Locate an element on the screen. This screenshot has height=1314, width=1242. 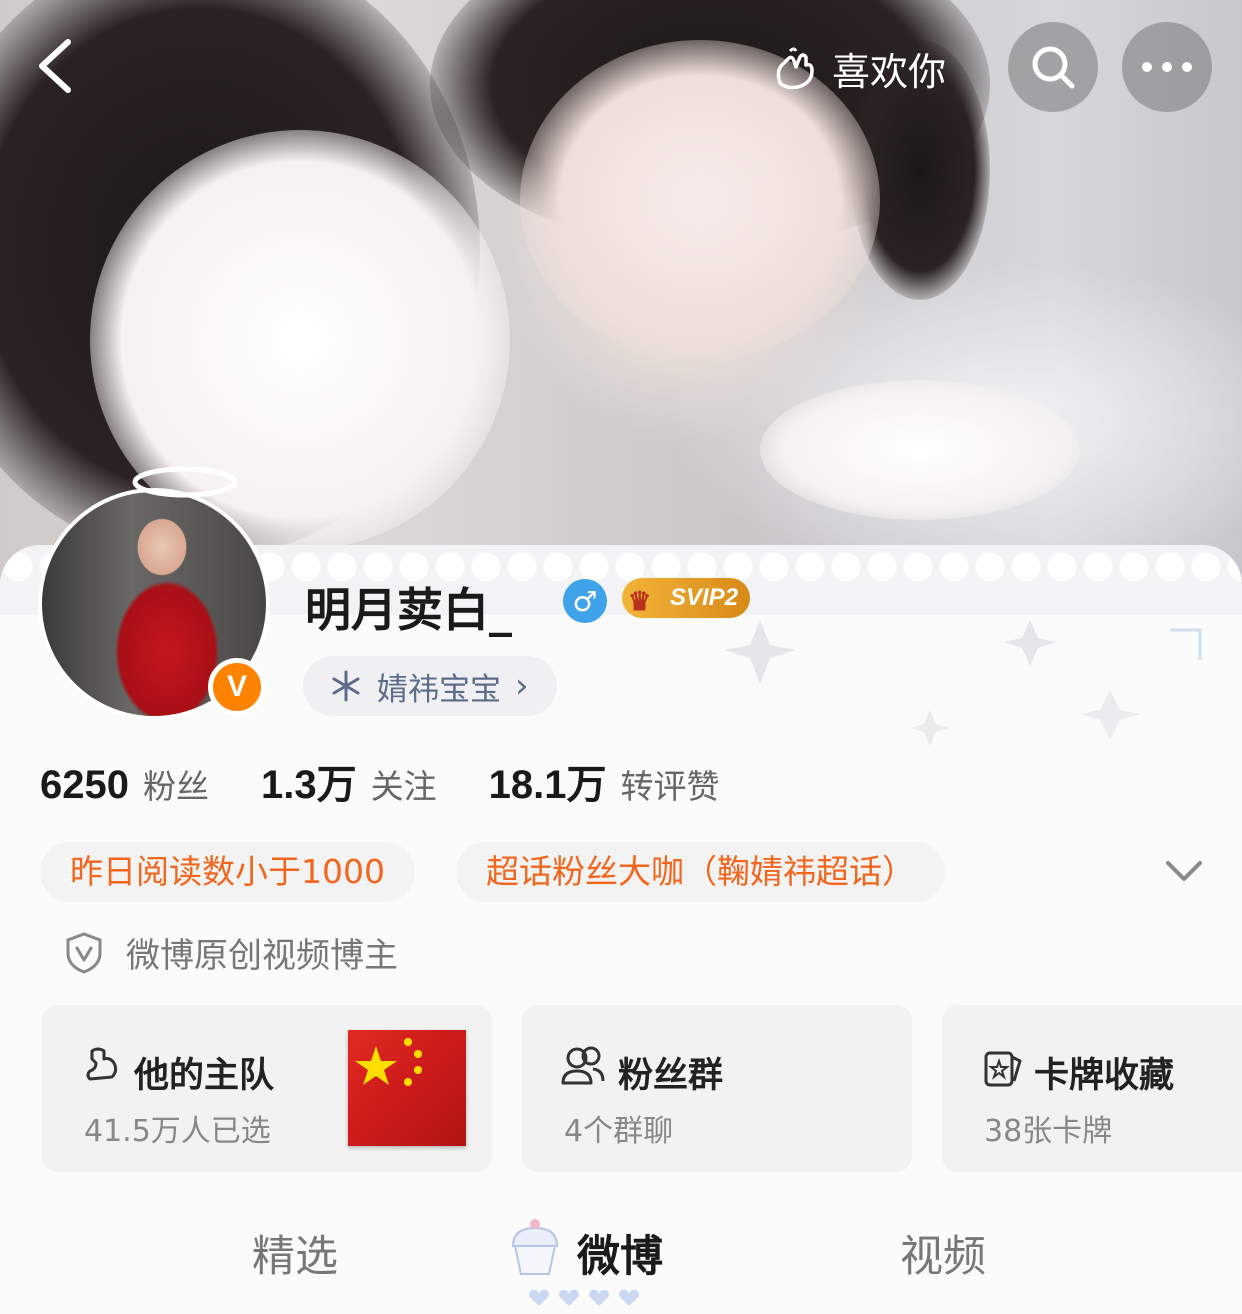
certification-text: 微博原创视频博主 is located at coordinates (262, 956).